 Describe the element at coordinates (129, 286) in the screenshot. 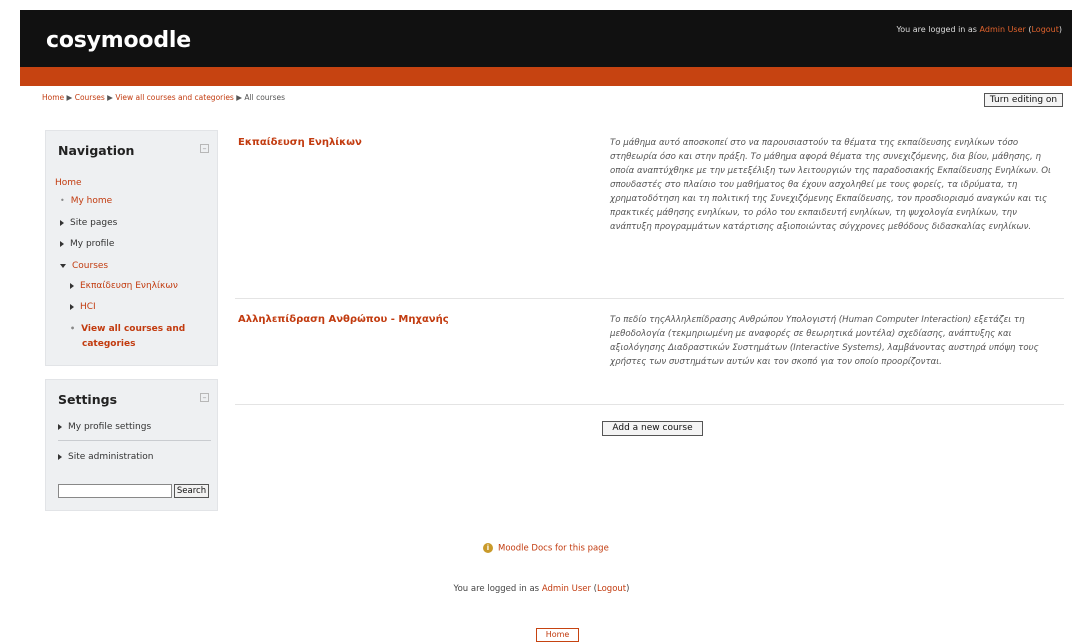

I see `nav-course-adult-education-label: Εκπαίδευση Ενηλίκων` at that location.